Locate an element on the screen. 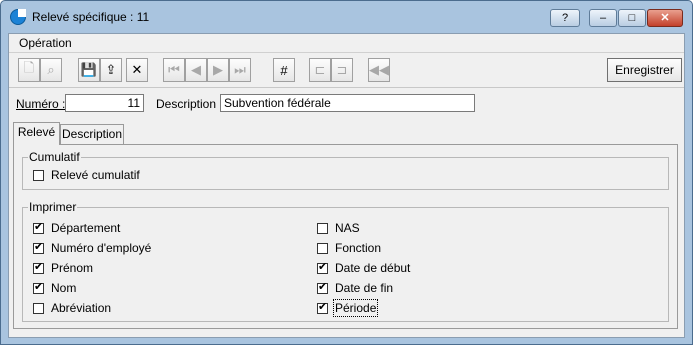  checkbox-right-3: Date de fin is located at coordinates (355, 288).